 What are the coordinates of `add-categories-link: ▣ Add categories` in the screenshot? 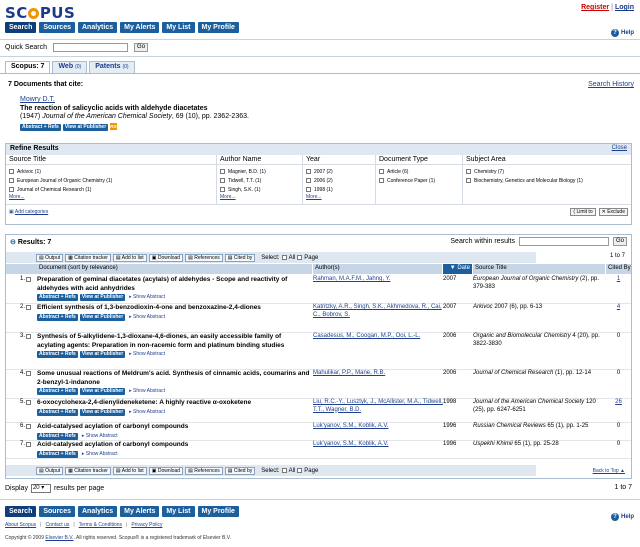 It's located at (28, 212).